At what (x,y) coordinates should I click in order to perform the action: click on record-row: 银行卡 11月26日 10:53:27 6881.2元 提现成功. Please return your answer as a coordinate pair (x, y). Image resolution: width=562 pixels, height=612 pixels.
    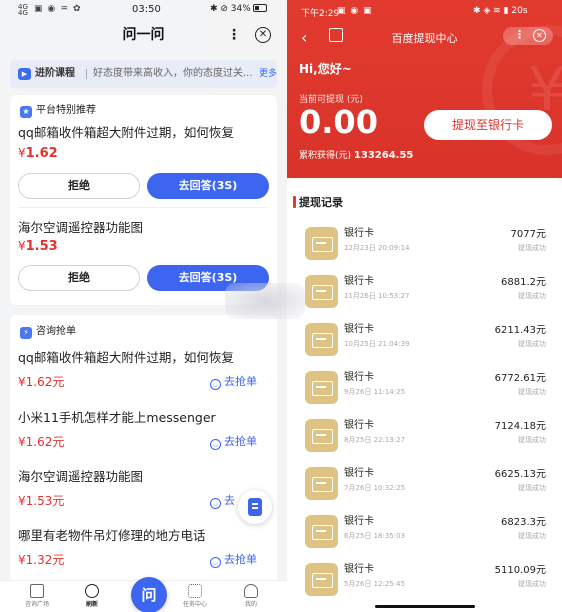
    Looking at the image, I should click on (424, 296).